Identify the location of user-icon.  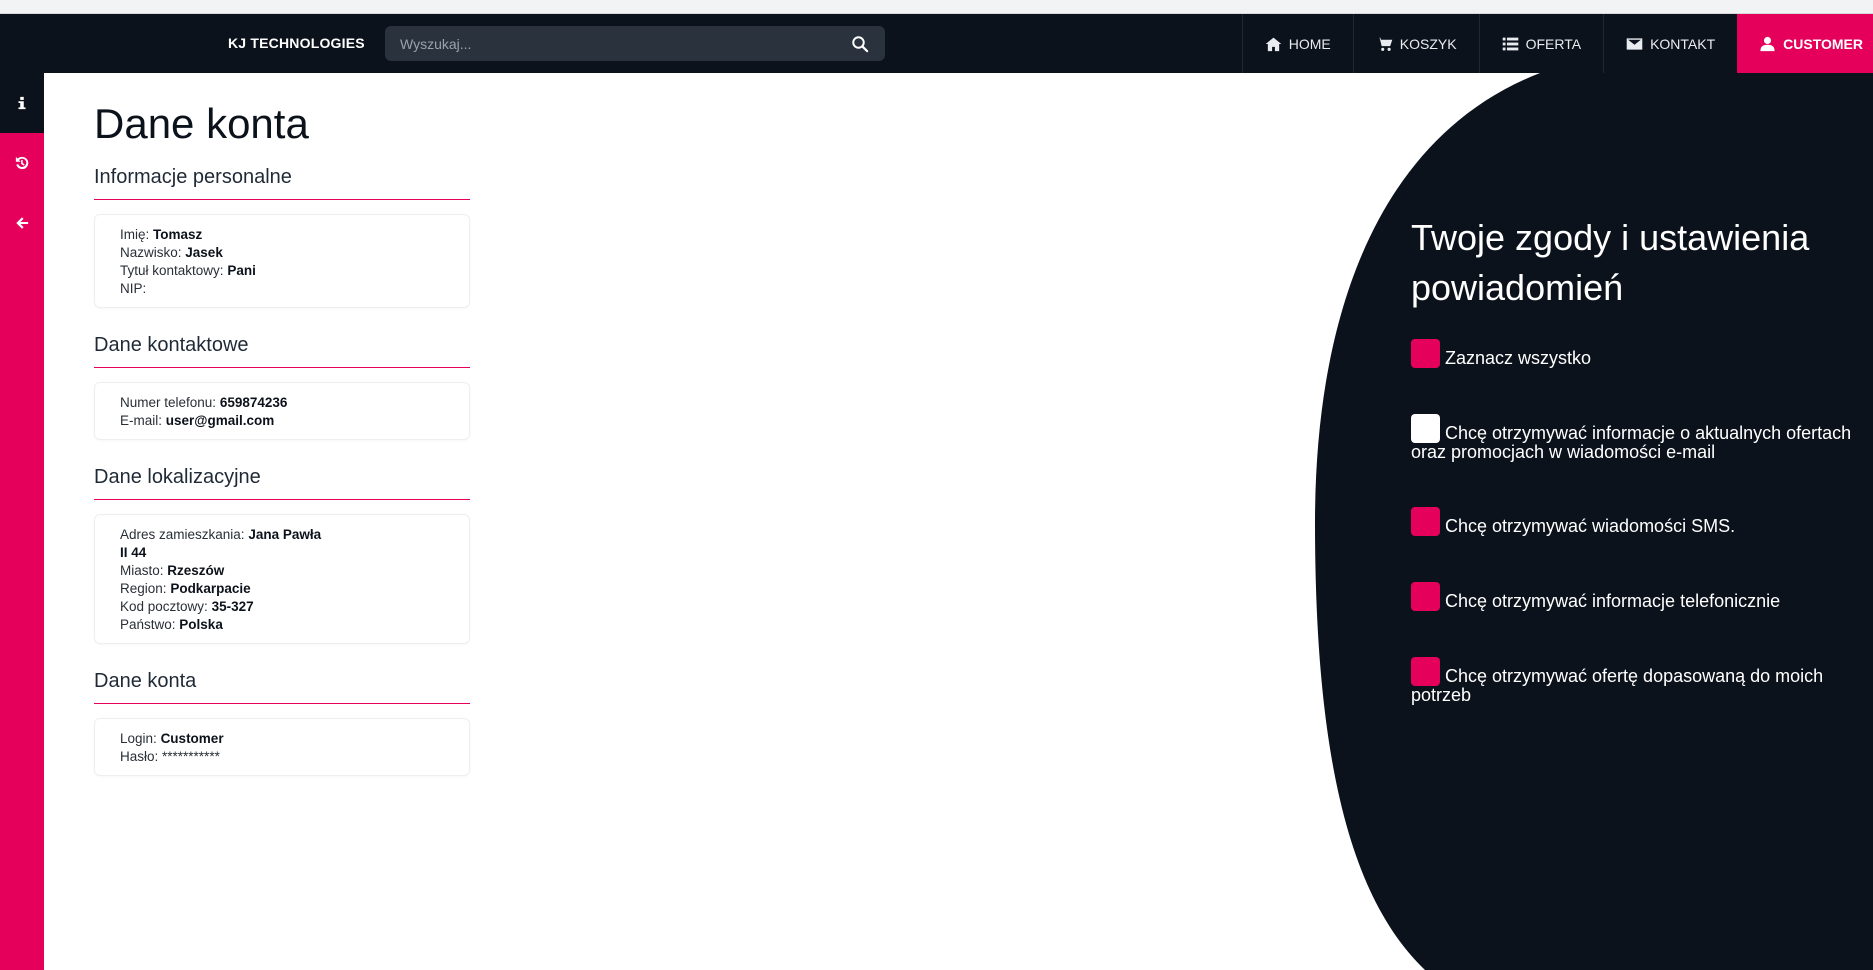
(1767, 43).